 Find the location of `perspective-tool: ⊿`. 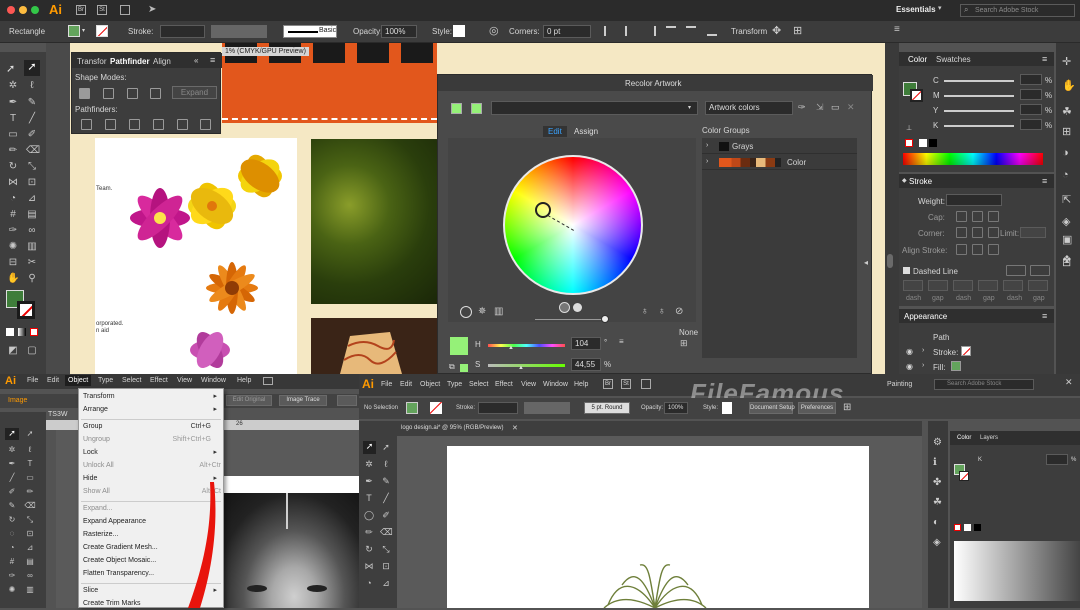

perspective-tool: ⊿ is located at coordinates (30, 548).